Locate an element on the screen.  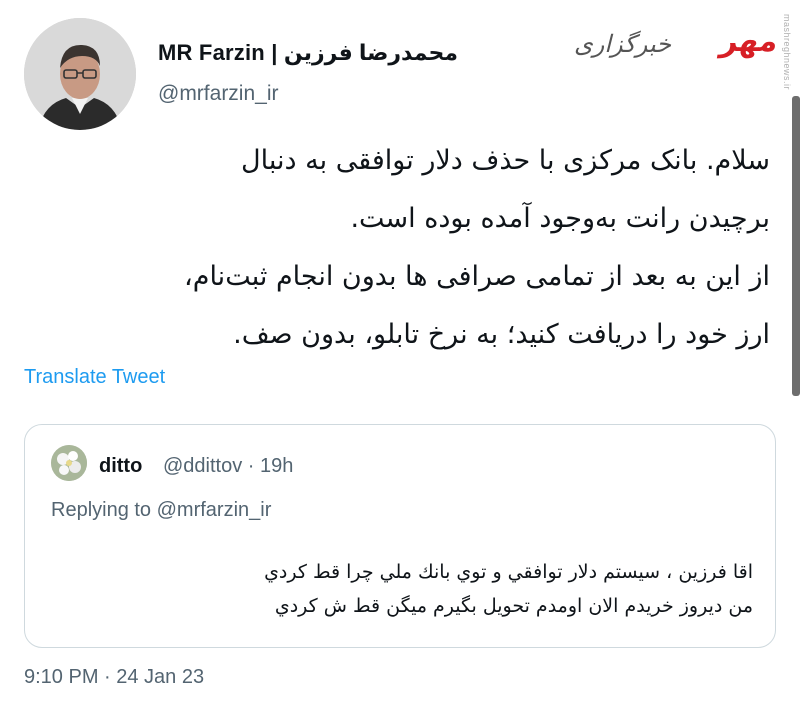
quoted-author-name: ditto is located at coordinates (120, 466).